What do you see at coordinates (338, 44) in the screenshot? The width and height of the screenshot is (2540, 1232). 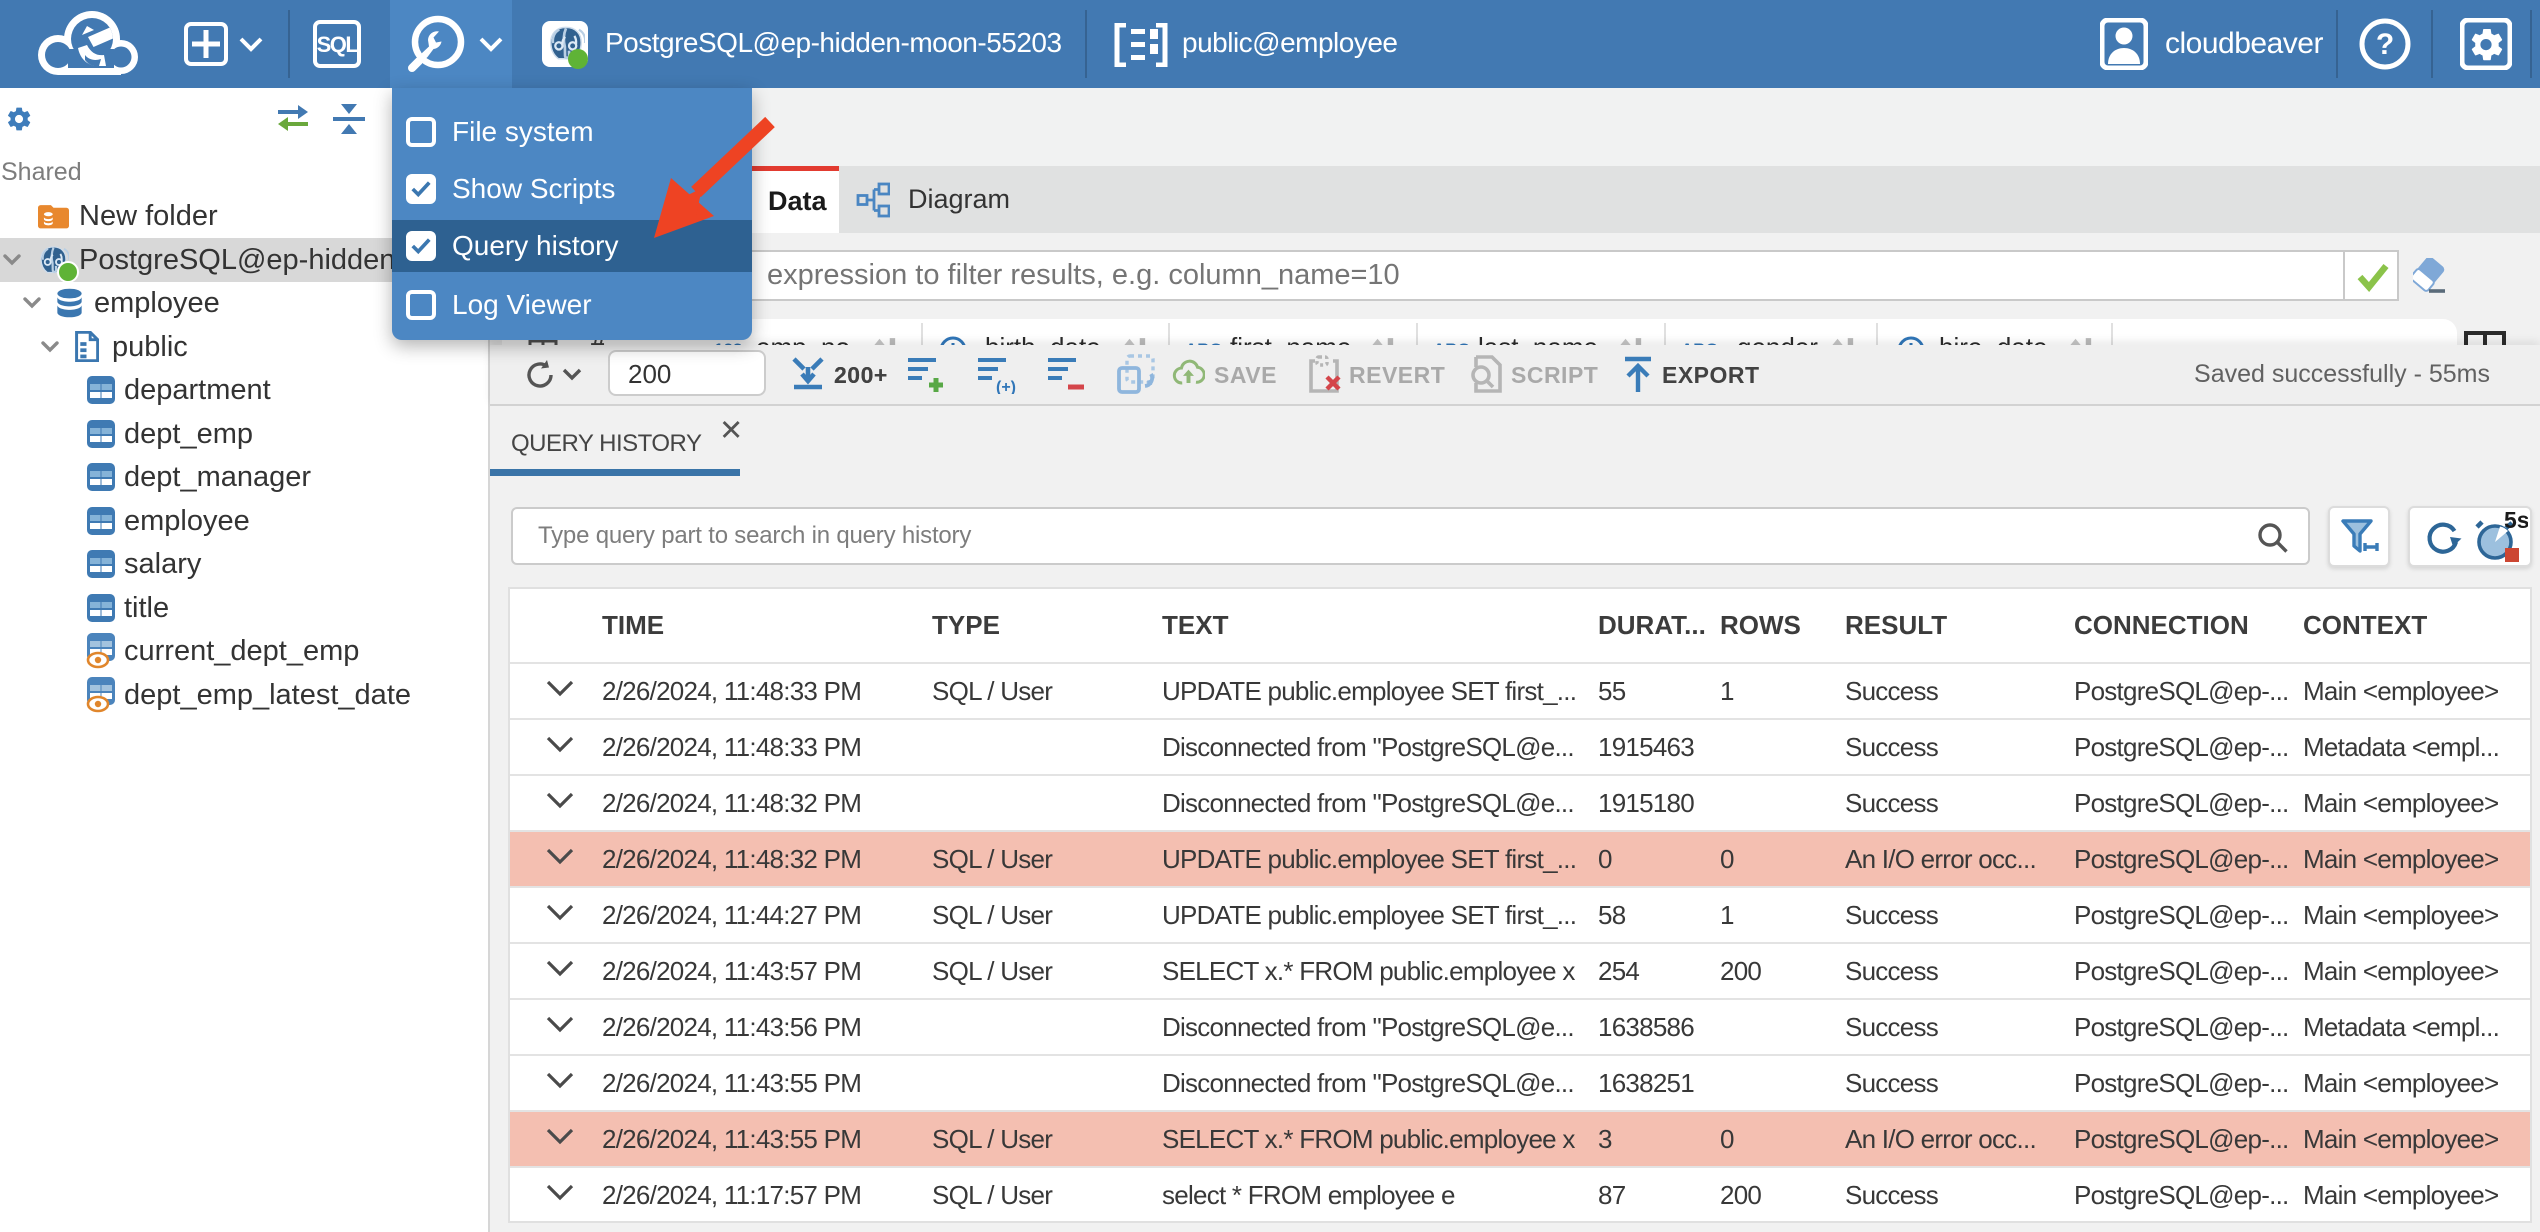 I see `svg-text: SQL` at bounding box center [338, 44].